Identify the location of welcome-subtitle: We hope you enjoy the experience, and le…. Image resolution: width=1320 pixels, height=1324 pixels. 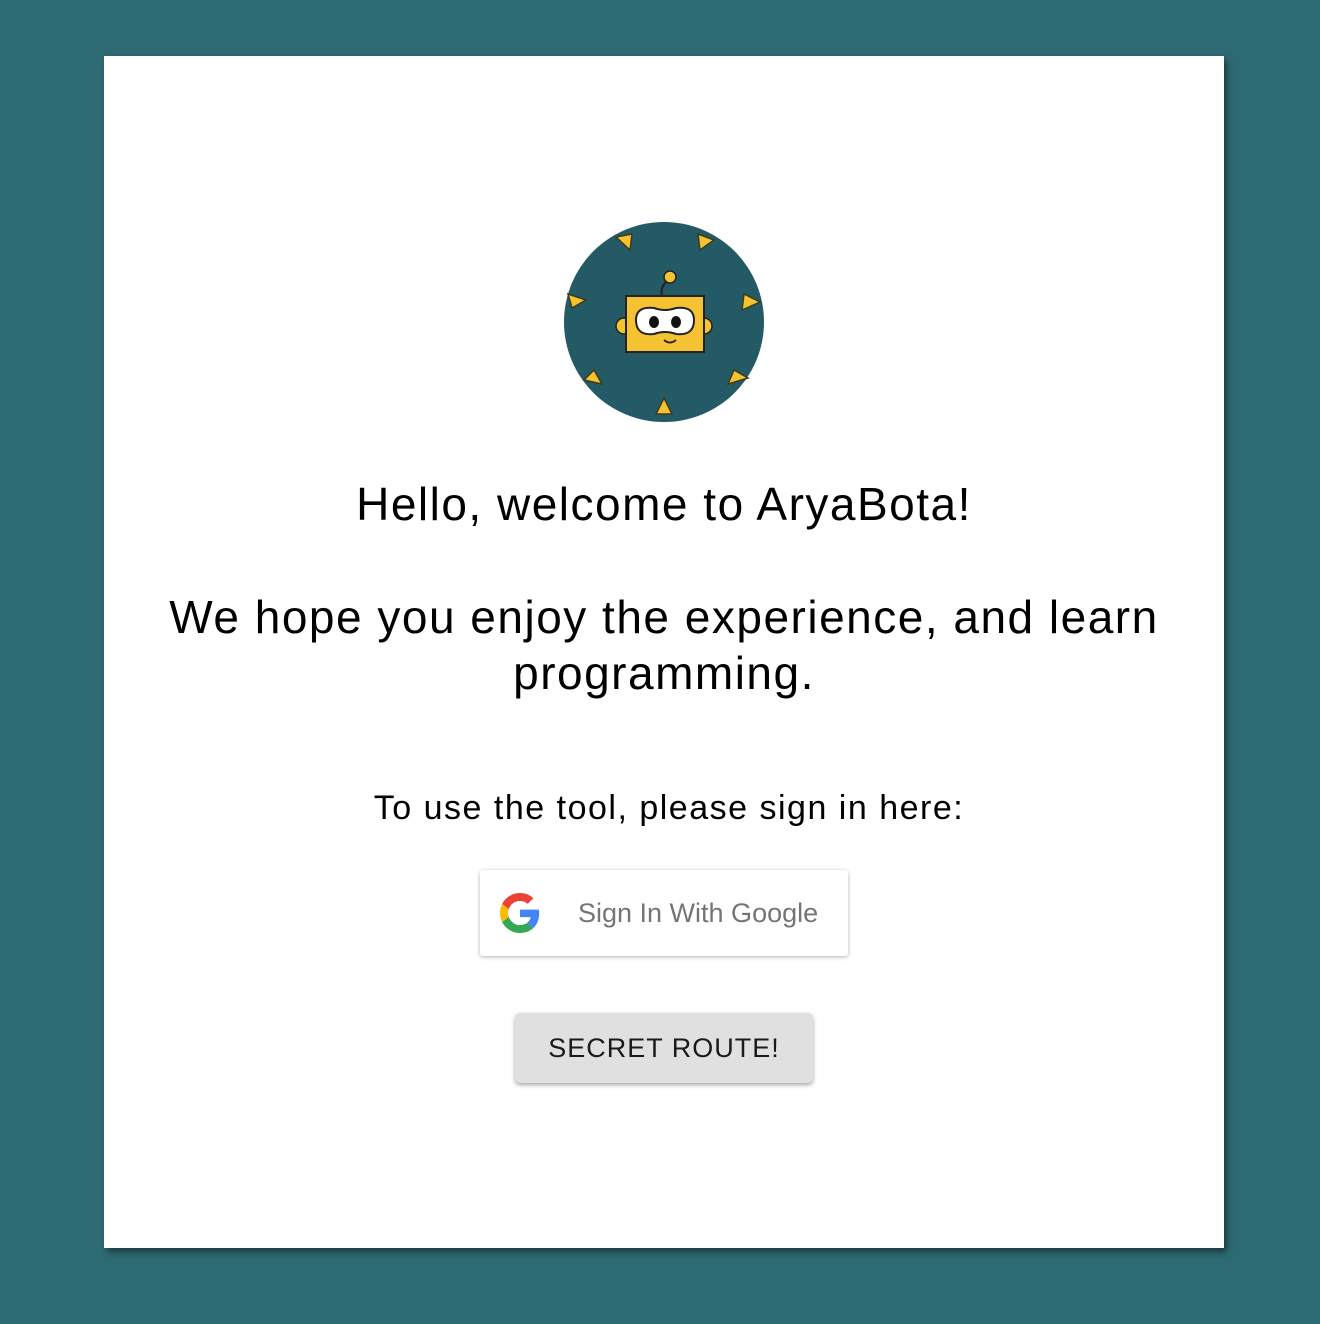
(664, 645).